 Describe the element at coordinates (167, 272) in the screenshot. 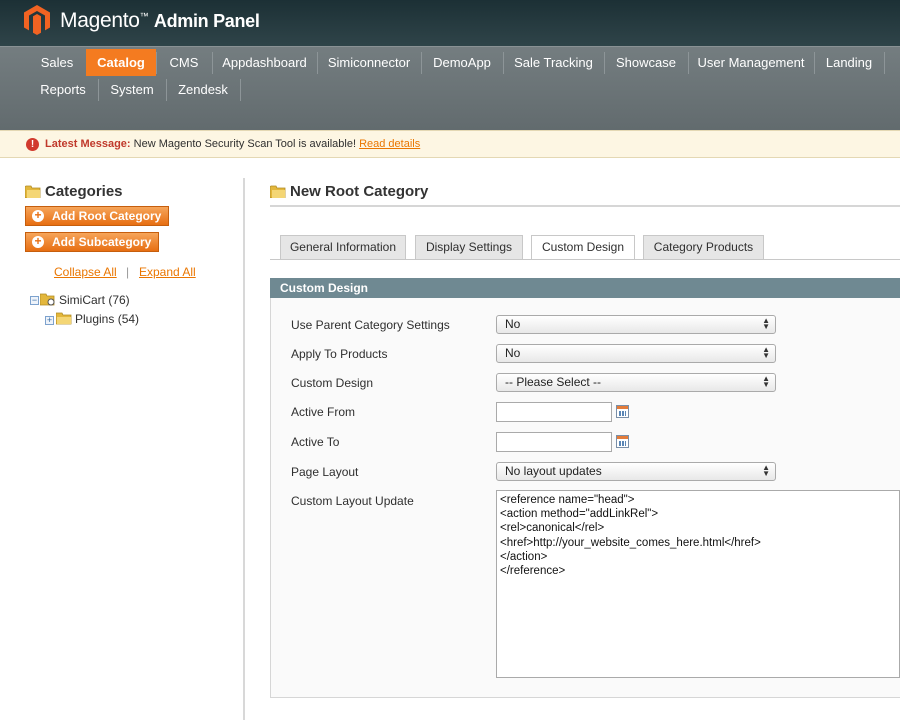

I see `expand-all-link: Expand All` at that location.